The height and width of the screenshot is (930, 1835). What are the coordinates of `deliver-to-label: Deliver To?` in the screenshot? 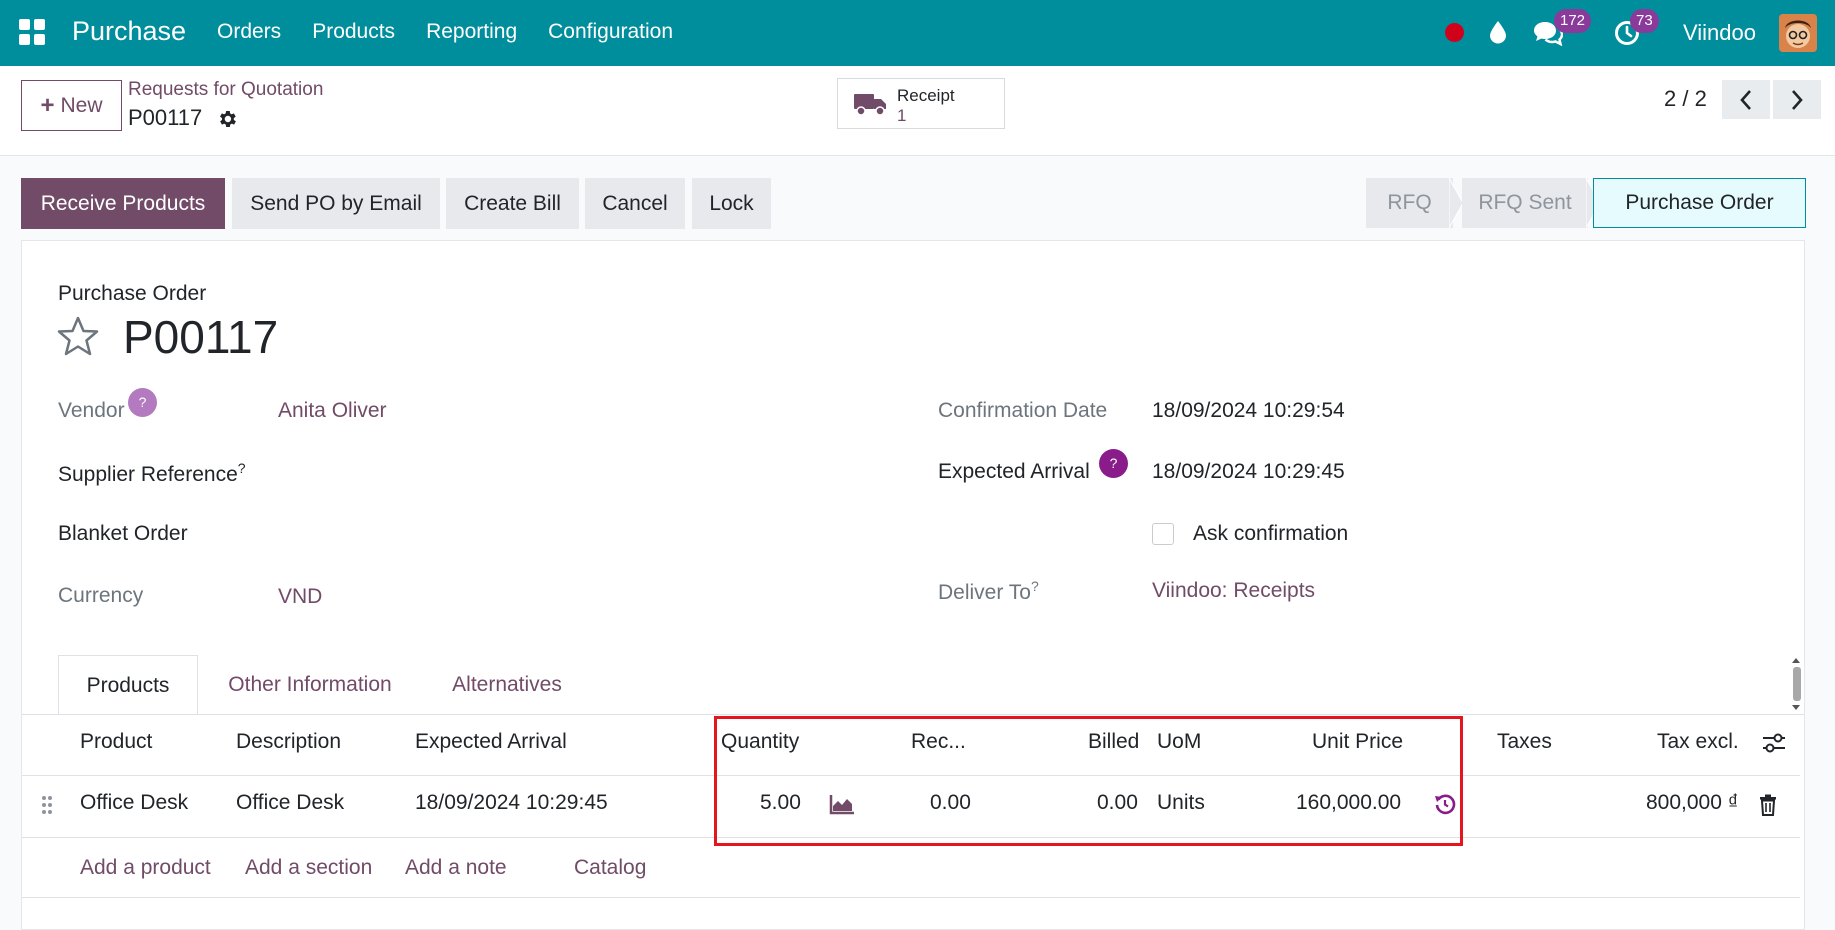 It's located at (988, 591).